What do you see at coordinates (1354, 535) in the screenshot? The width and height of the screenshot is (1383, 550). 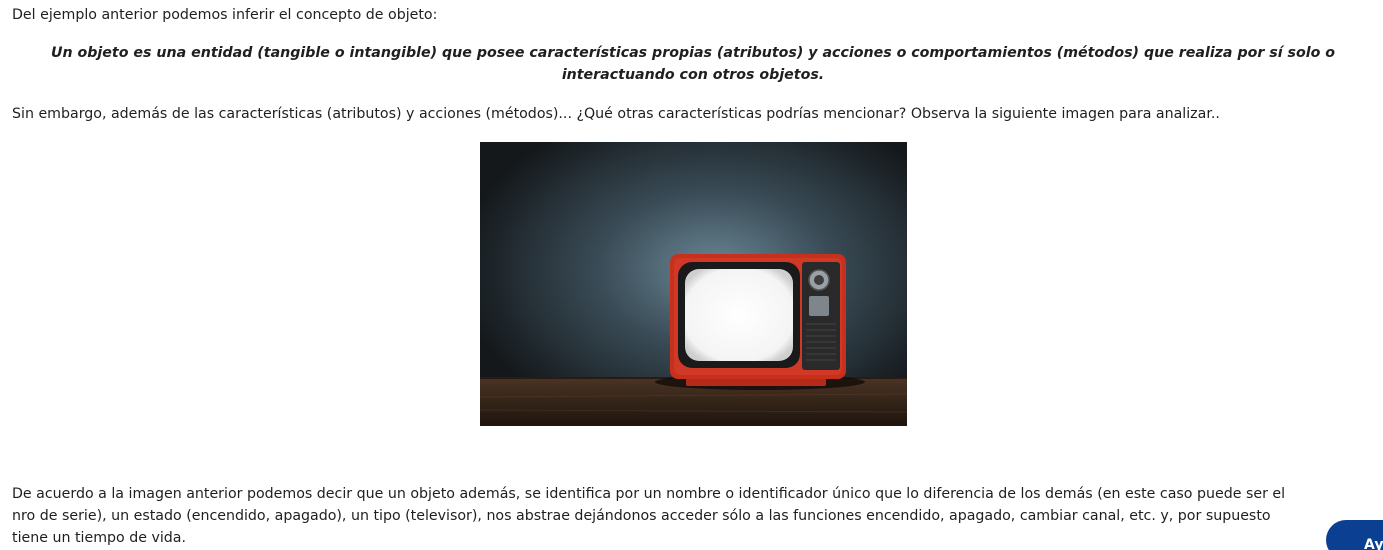 I see `help-button: Ayu` at bounding box center [1354, 535].